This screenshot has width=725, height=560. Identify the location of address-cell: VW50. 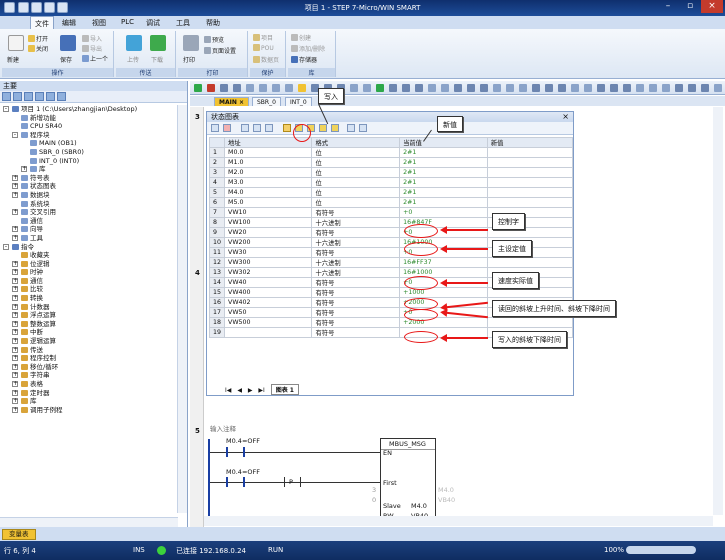
(268, 312).